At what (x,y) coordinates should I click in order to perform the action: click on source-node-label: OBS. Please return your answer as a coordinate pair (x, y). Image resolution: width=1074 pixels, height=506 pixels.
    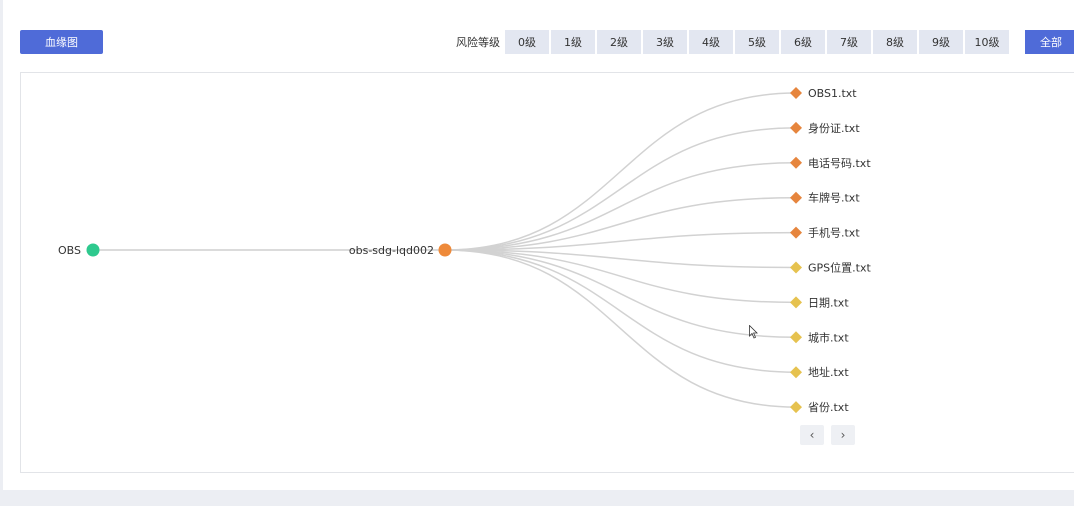
    Looking at the image, I should click on (69, 250).